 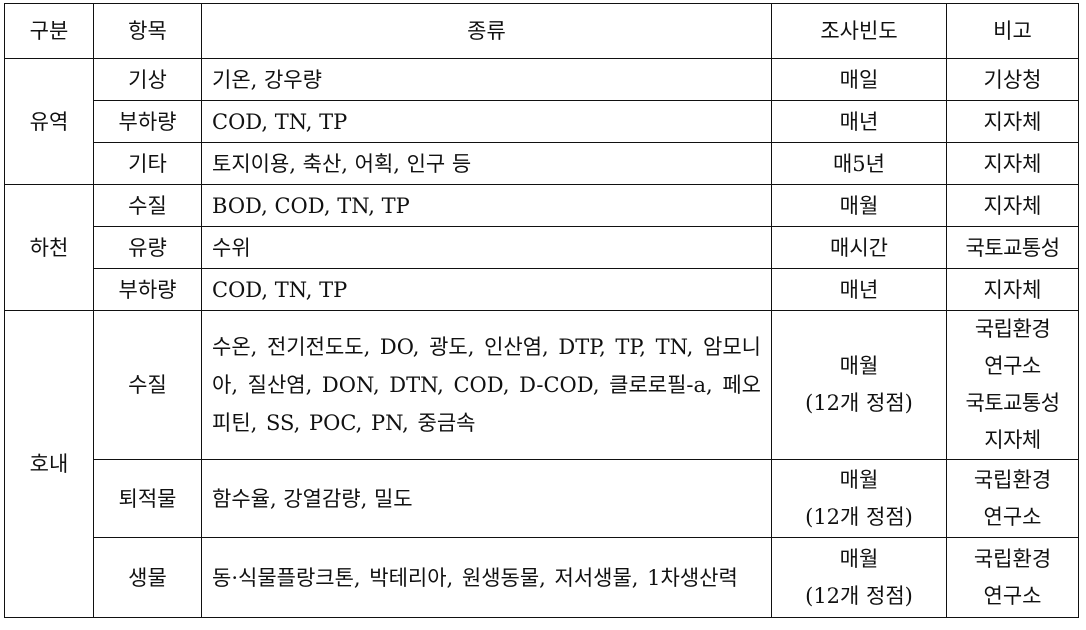 I want to click on item-cell: 생물, so click(x=147, y=577).